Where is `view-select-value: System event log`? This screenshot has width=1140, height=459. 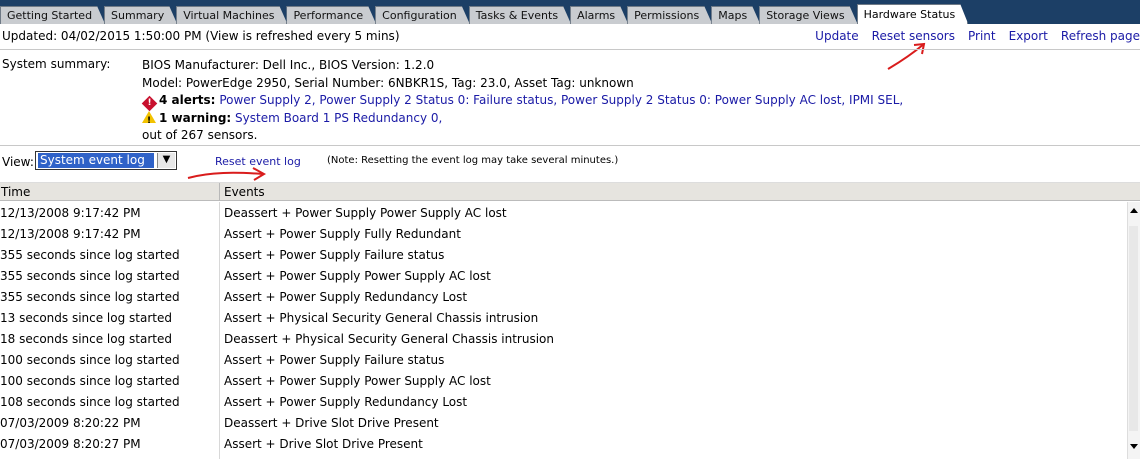 view-select-value: System event log is located at coordinates (96, 160).